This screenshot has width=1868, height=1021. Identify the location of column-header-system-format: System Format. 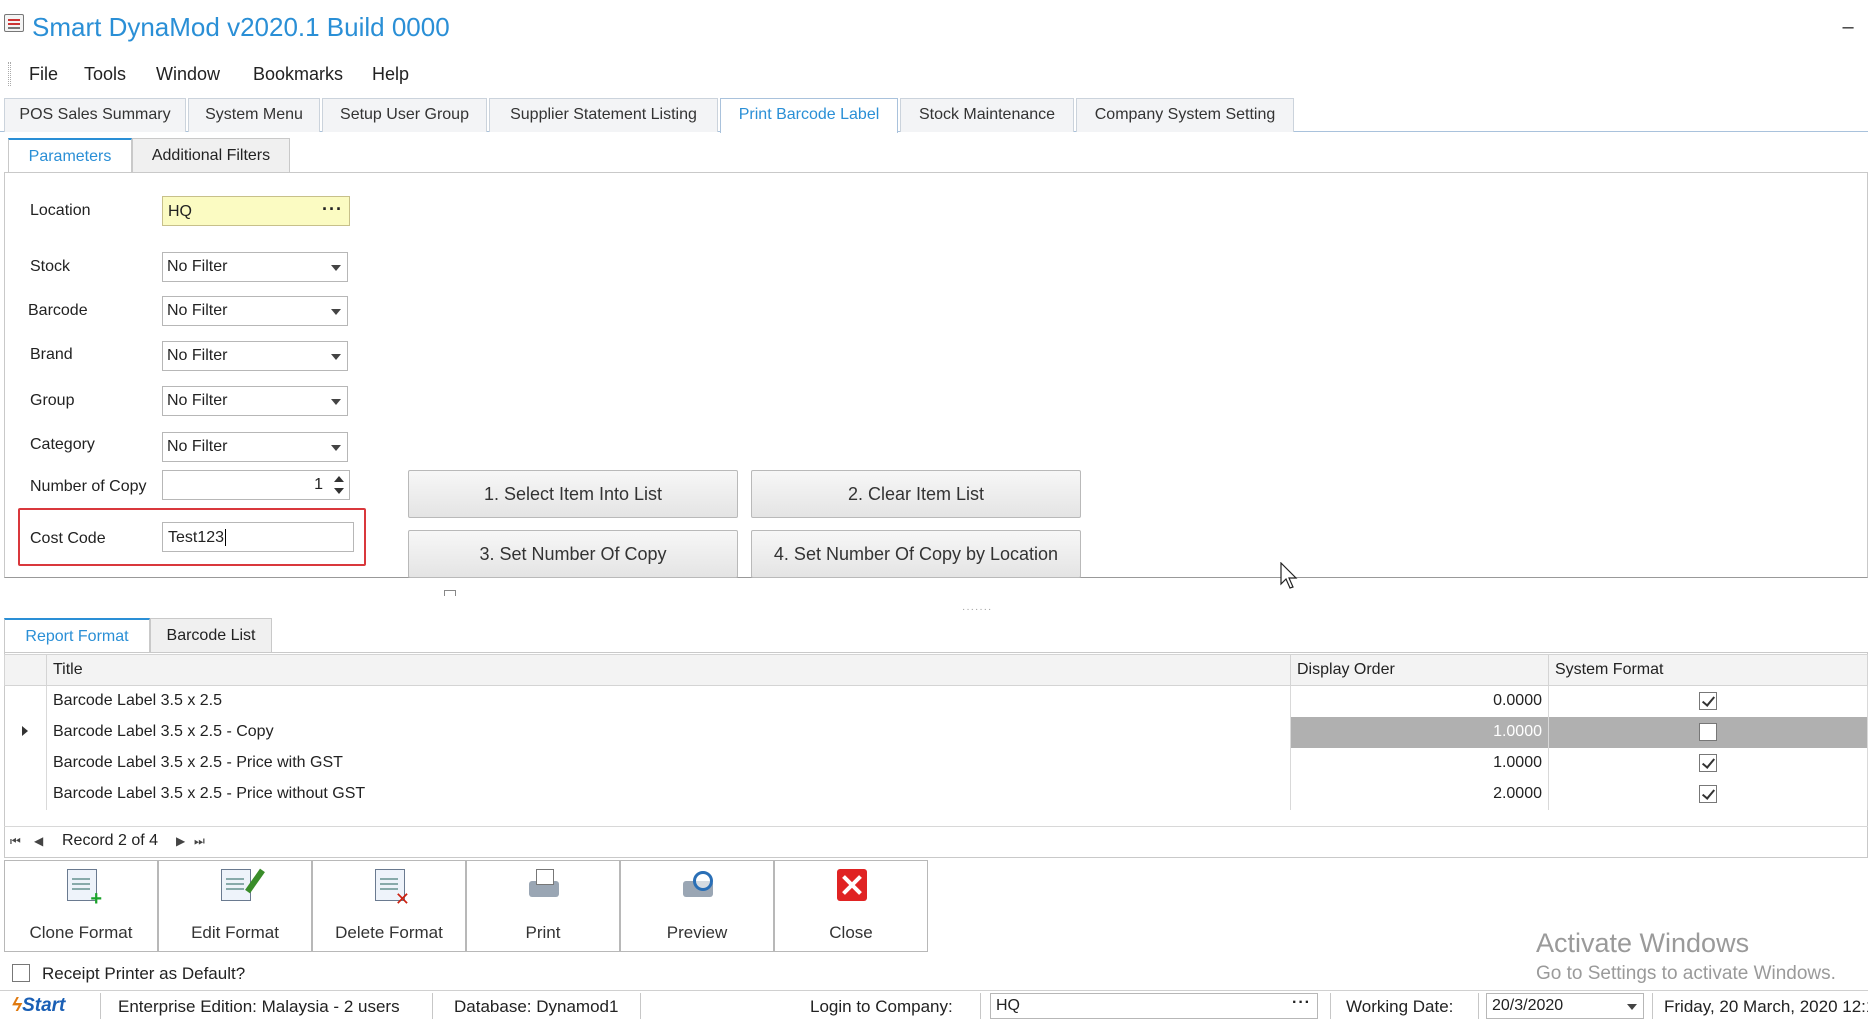
(1708, 670).